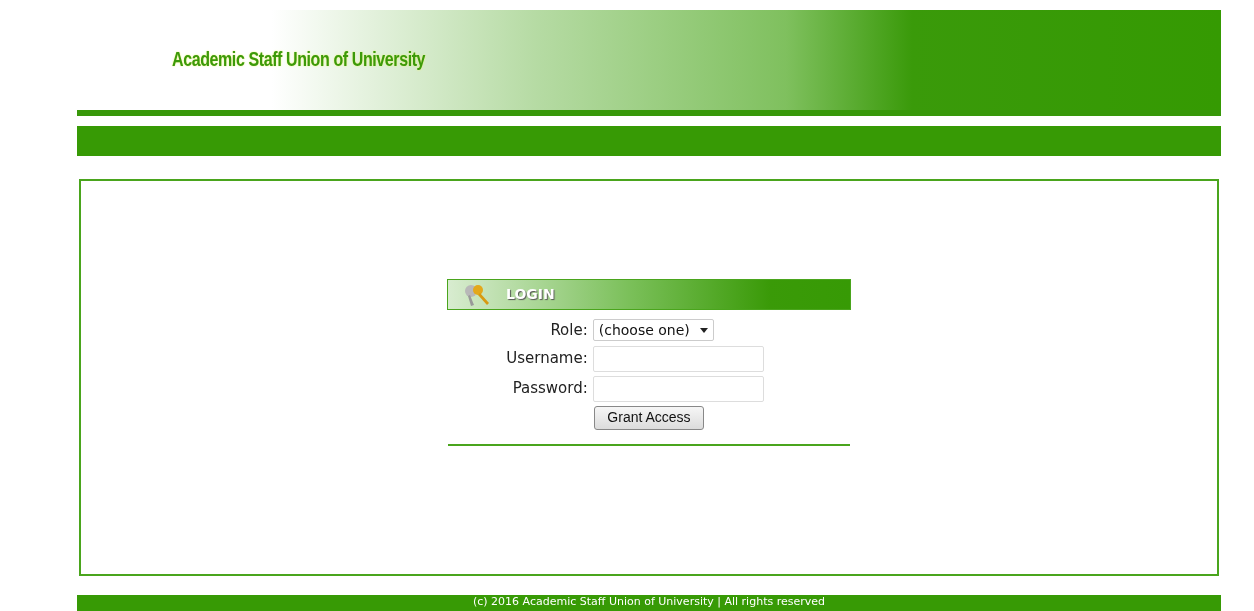 The image size is (1254, 611). What do you see at coordinates (477, 294) in the screenshot?
I see `keys-icon` at bounding box center [477, 294].